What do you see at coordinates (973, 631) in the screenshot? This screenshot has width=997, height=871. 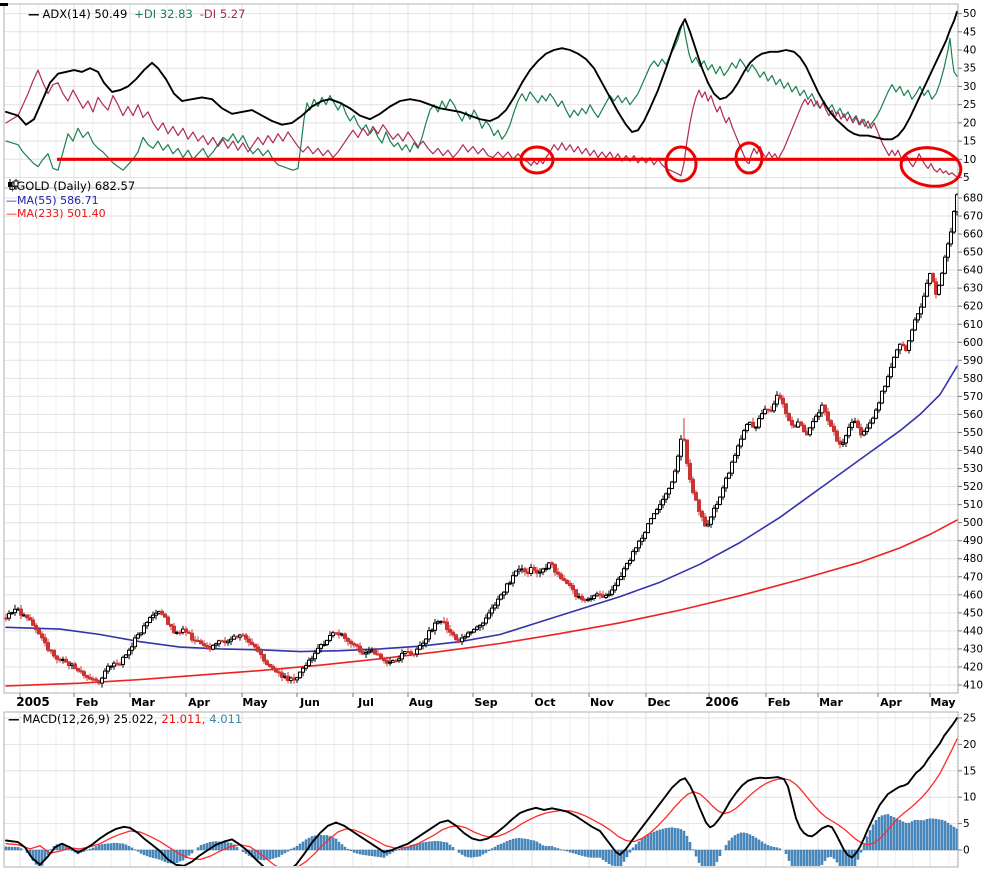 I see `svg-text: 440` at bounding box center [973, 631].